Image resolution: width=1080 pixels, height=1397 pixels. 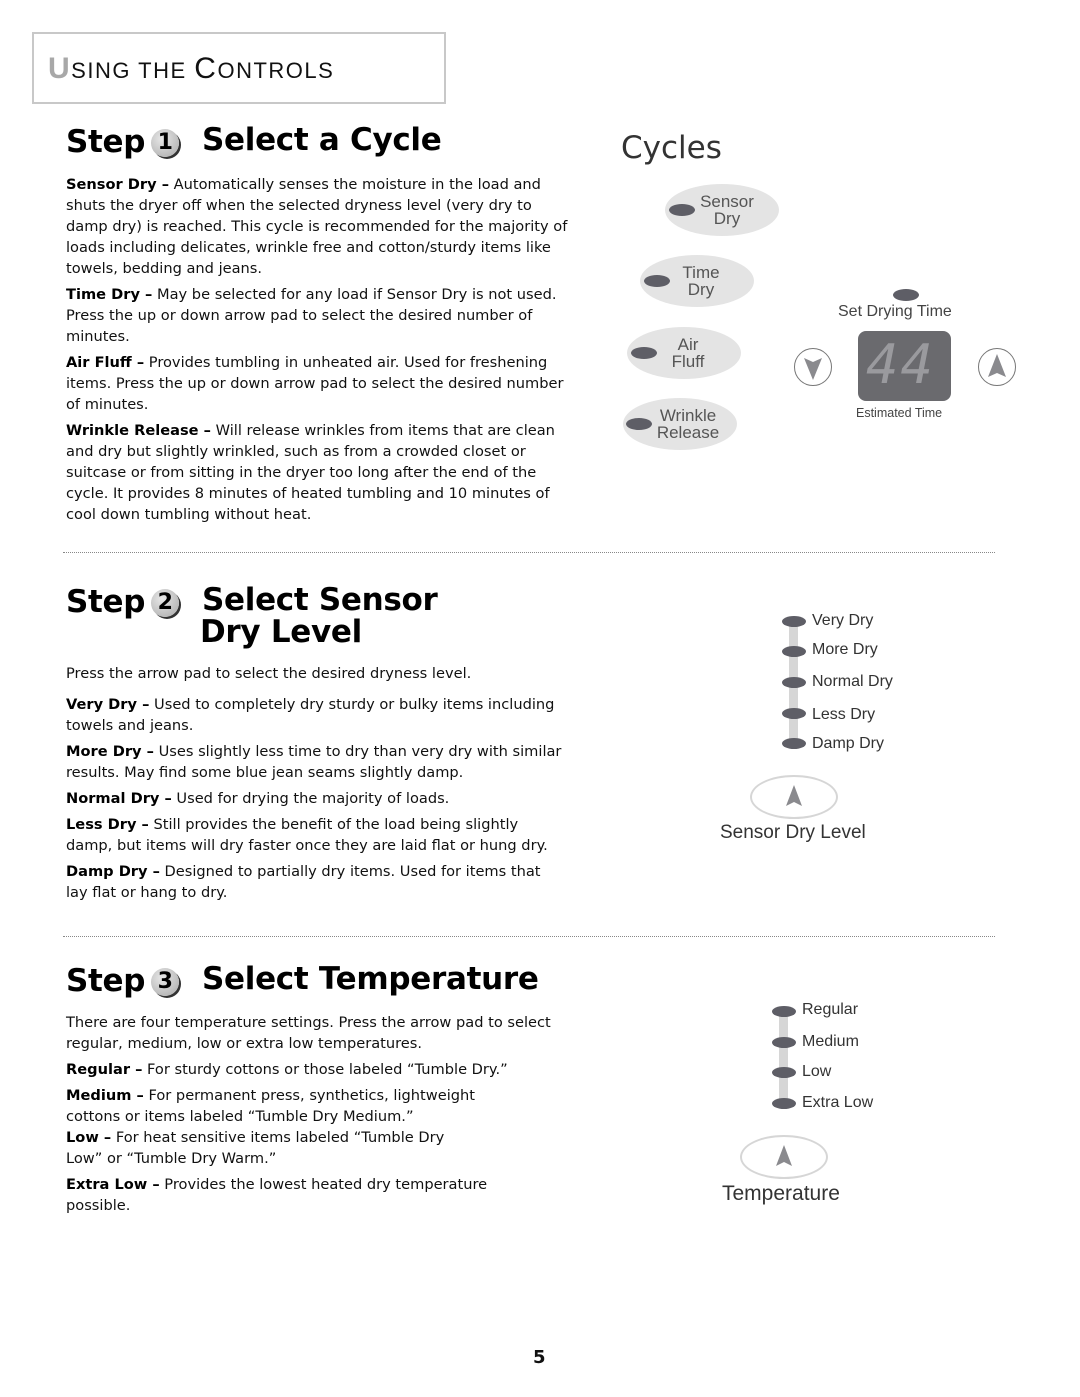 What do you see at coordinates (113, 1184) in the screenshot?
I see `term: Extra Low –` at bounding box center [113, 1184].